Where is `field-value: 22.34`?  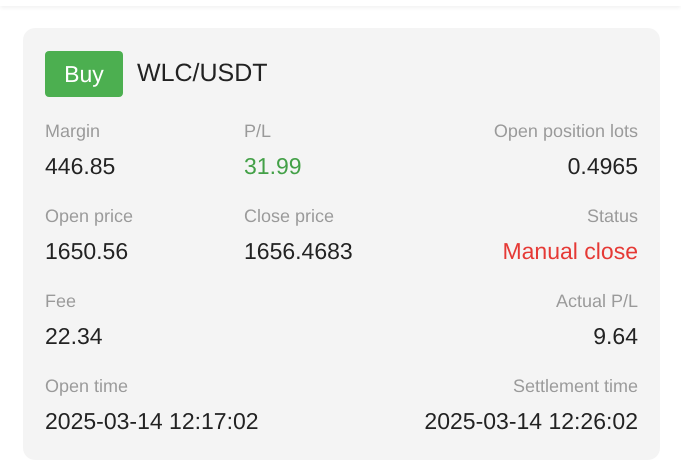
field-value: 22.34 is located at coordinates (74, 336).